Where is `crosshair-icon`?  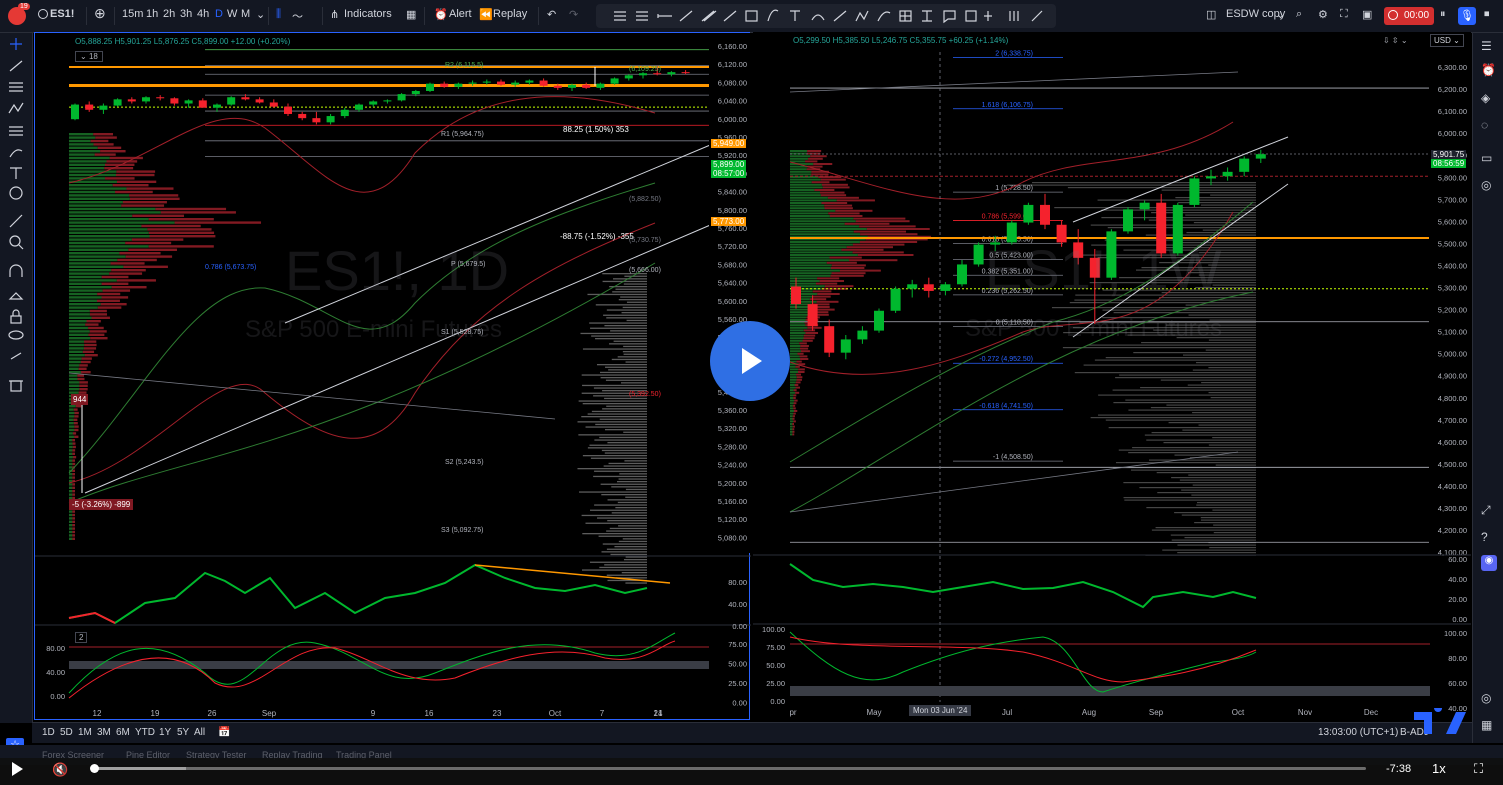 crosshair-icon is located at coordinates (16, 44).